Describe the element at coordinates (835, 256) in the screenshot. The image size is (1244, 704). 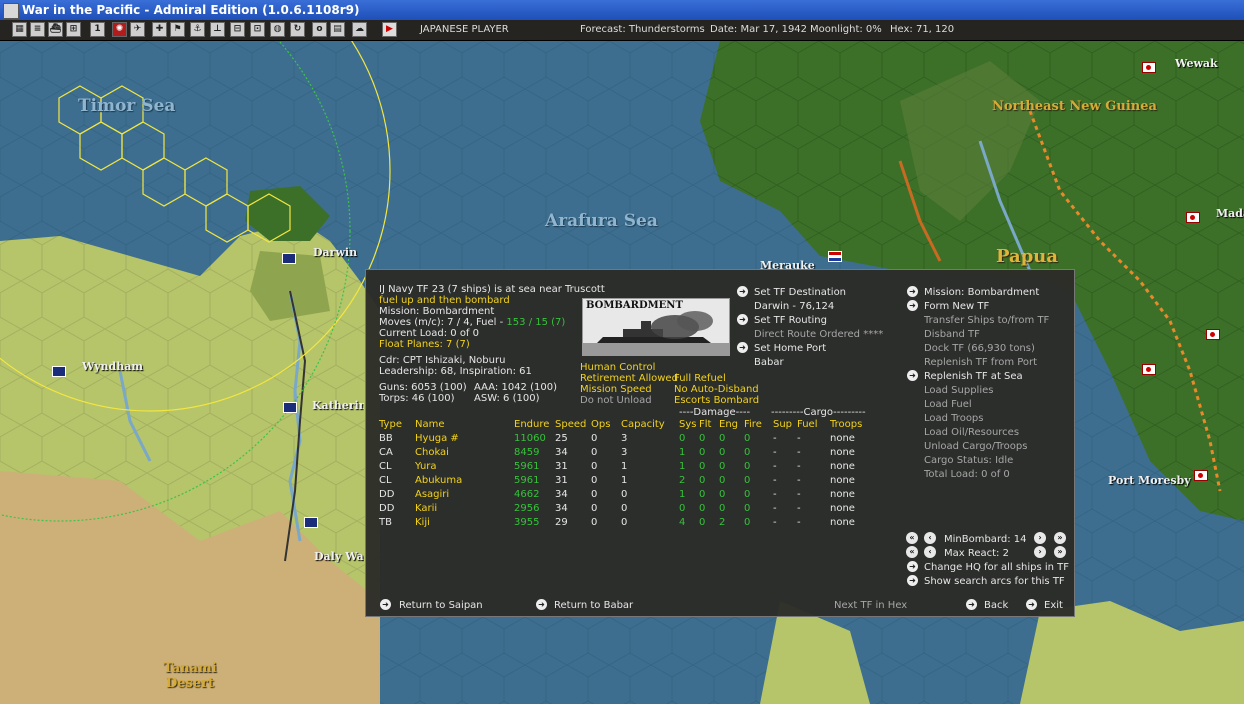
I see `dutch-base-icon` at that location.